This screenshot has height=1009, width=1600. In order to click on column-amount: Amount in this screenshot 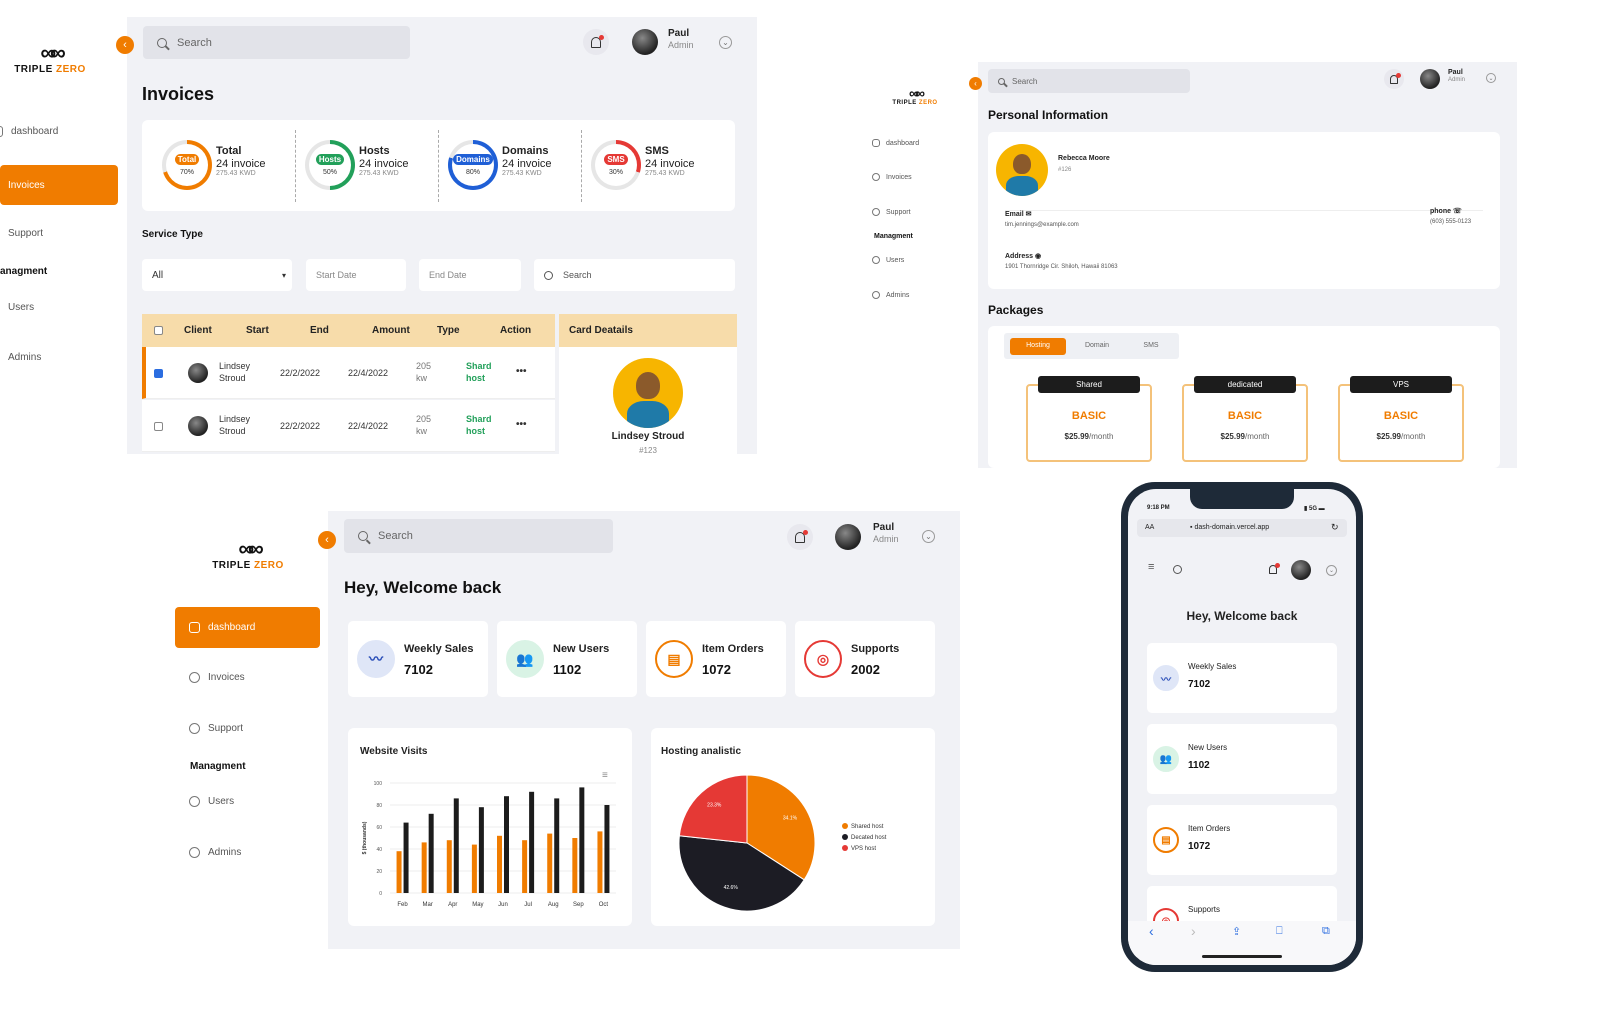, I will do `click(391, 330)`.